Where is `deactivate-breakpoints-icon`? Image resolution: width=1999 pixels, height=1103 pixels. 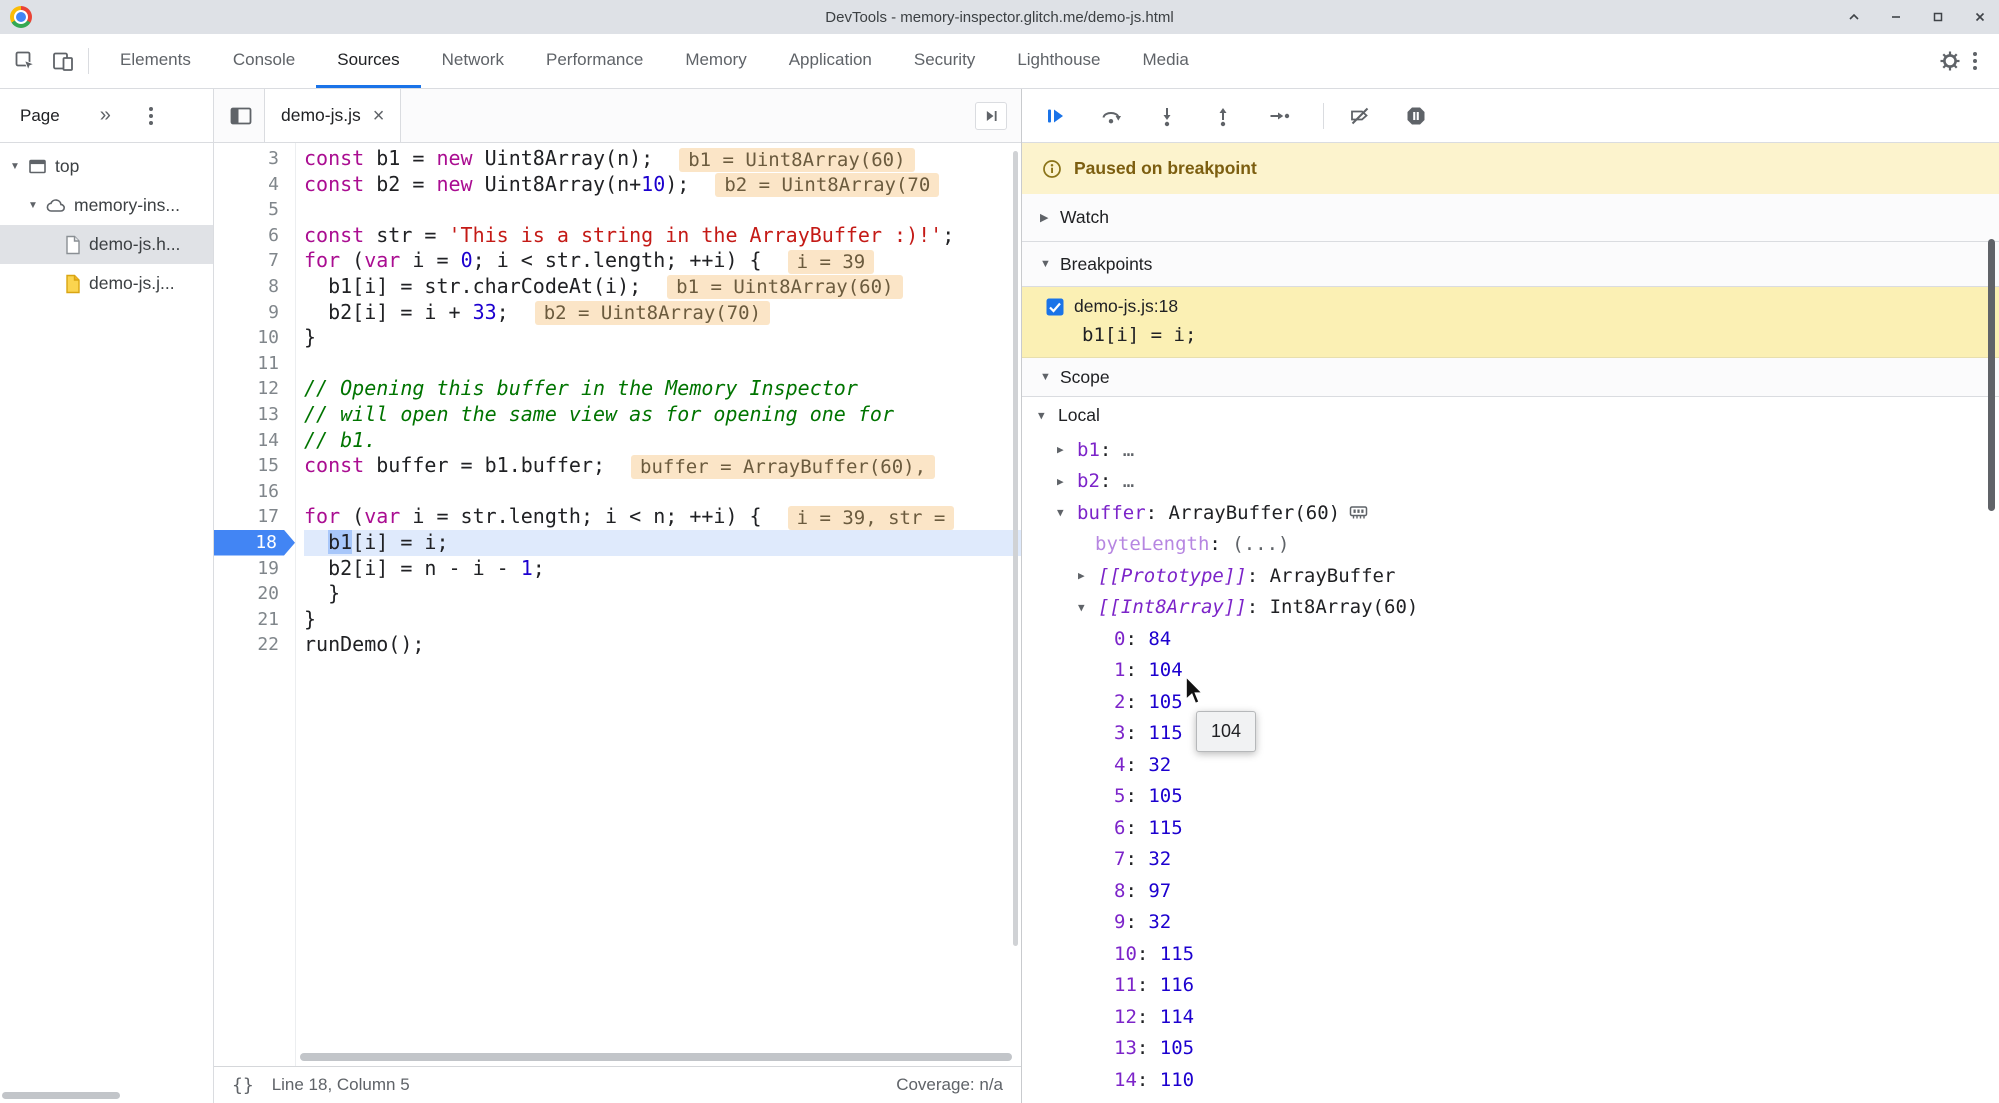
deactivate-breakpoints-icon is located at coordinates (1360, 116).